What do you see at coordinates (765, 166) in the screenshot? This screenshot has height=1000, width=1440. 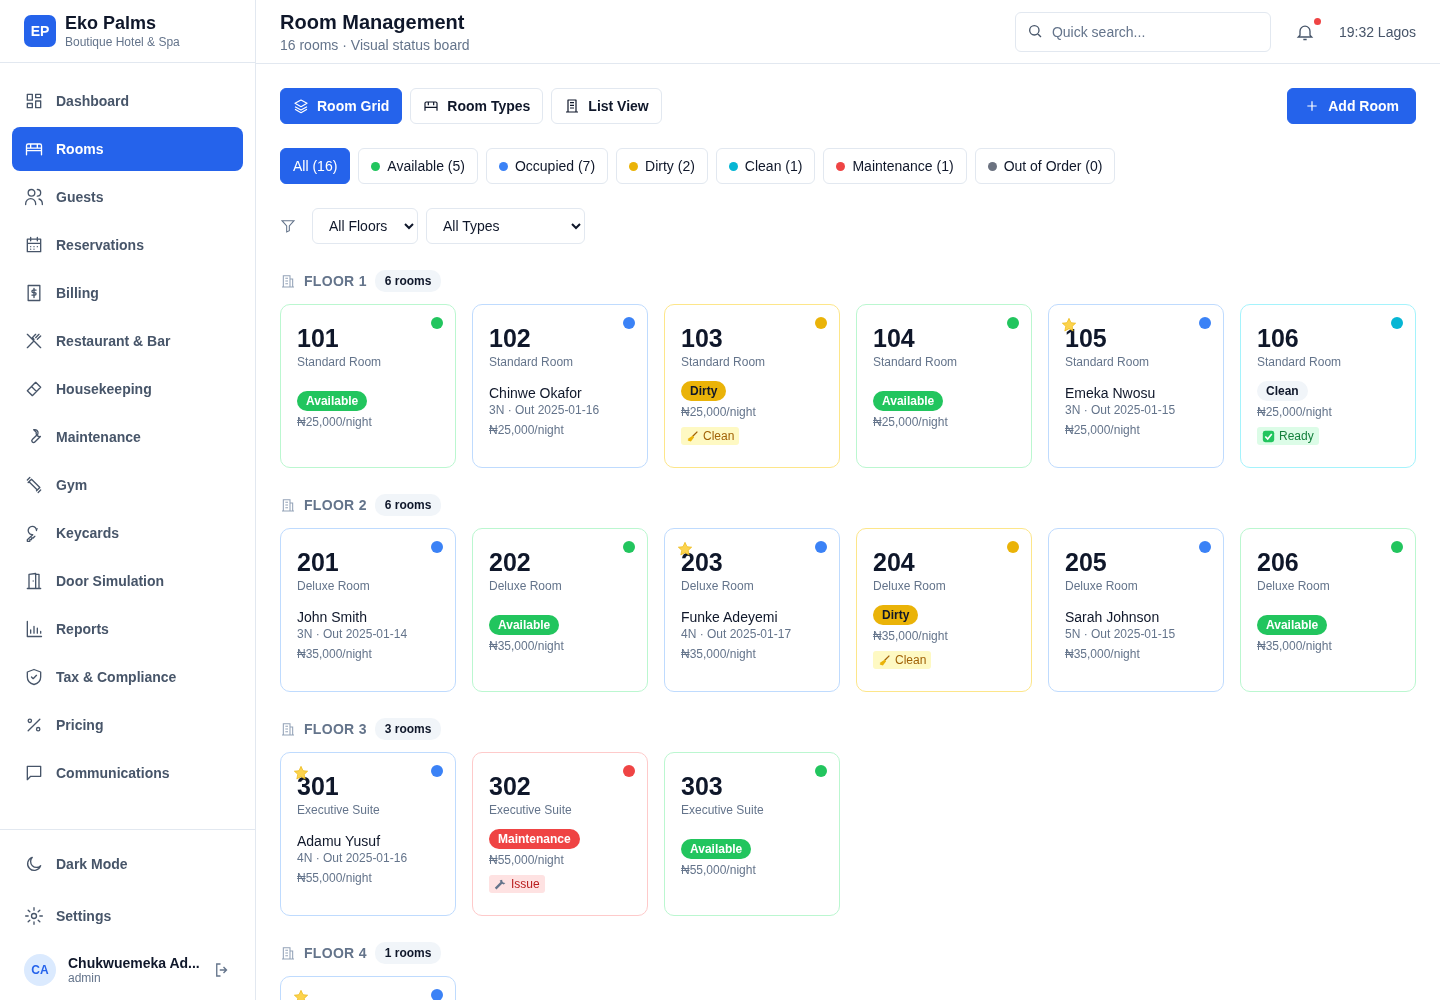 I see `status-filter: Clean (1)` at bounding box center [765, 166].